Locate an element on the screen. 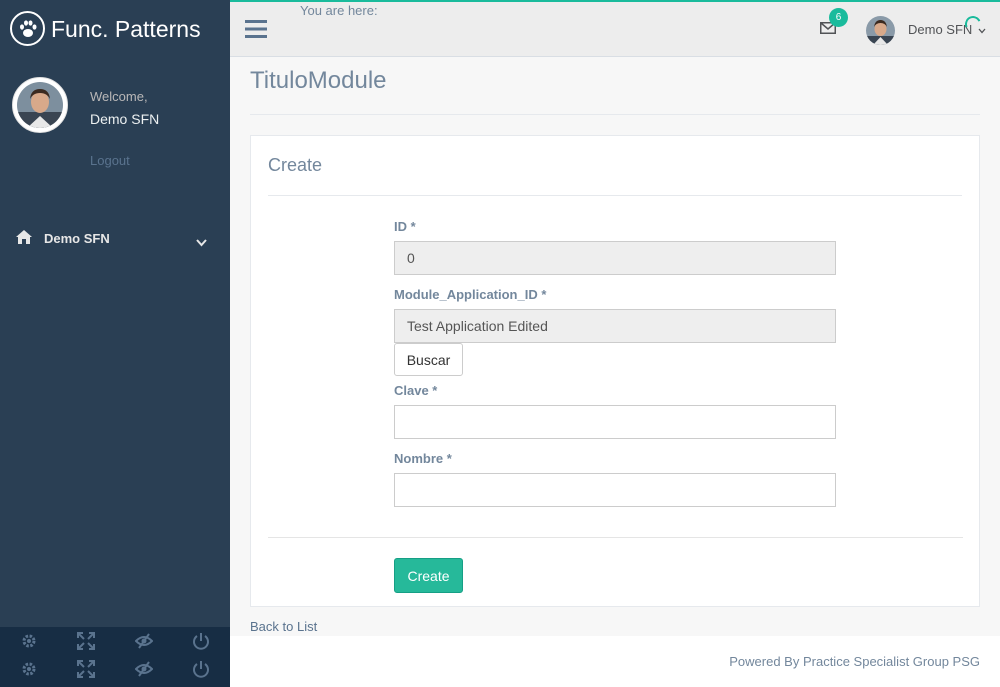 This screenshot has width=1000, height=687. sidebar-item-demo-sfn: Demo SFN is located at coordinates (115, 238).